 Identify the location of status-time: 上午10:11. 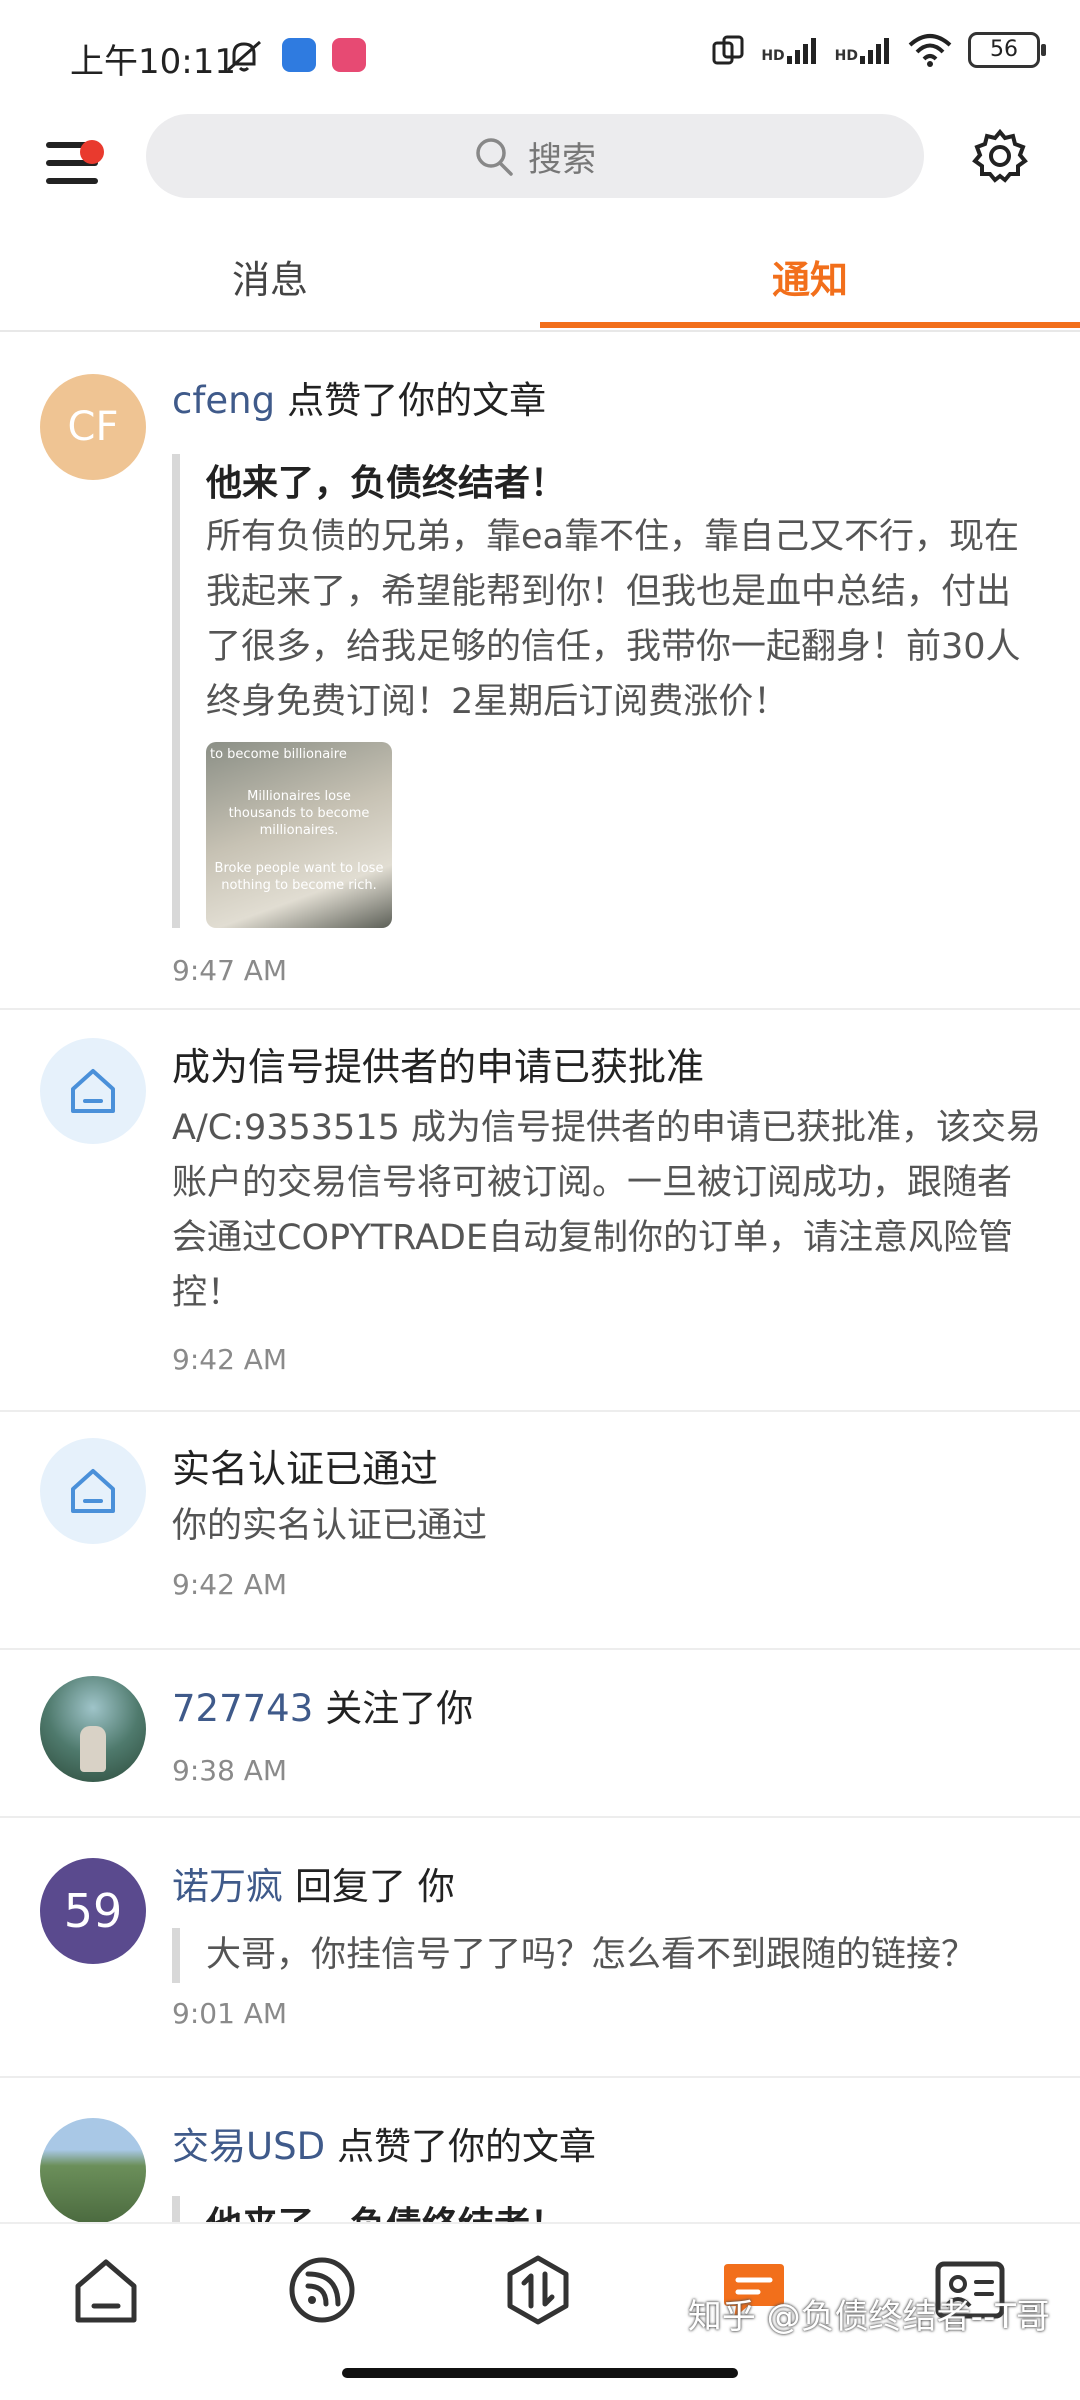
(153, 62).